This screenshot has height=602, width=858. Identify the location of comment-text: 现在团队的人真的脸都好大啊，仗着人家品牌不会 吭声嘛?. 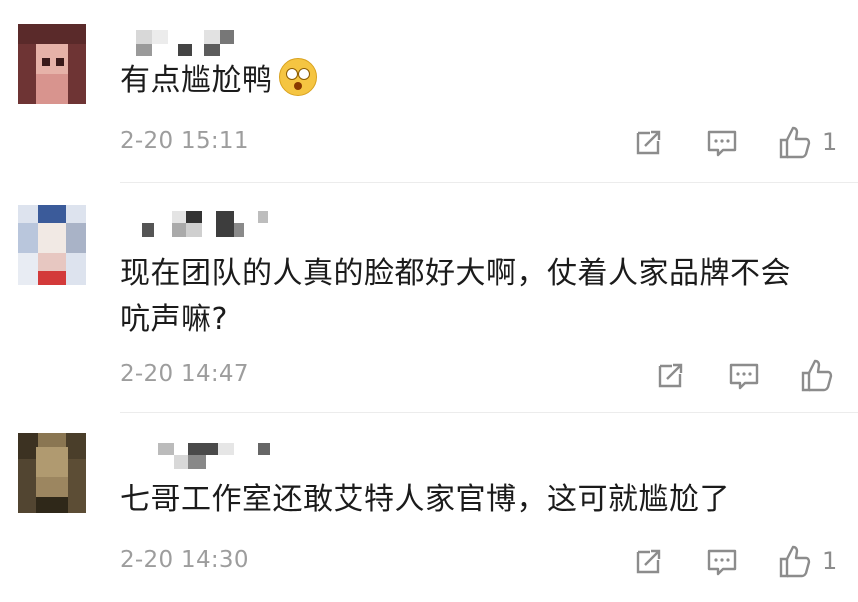
(479, 297).